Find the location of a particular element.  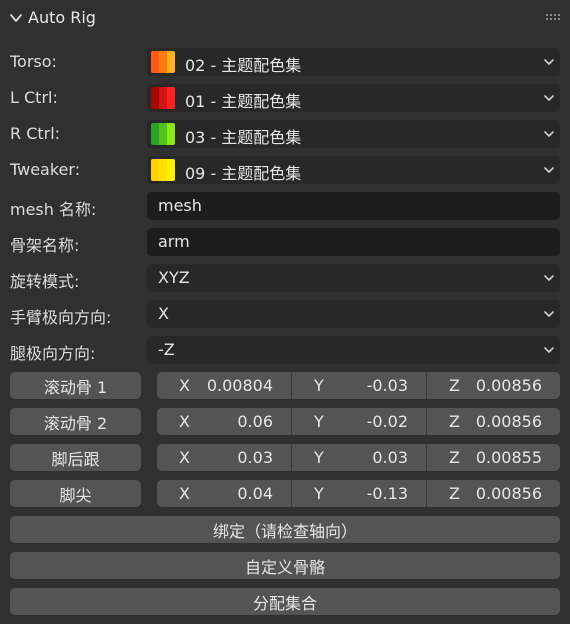

tweaker-label: Tweaker: is located at coordinates (45, 169).